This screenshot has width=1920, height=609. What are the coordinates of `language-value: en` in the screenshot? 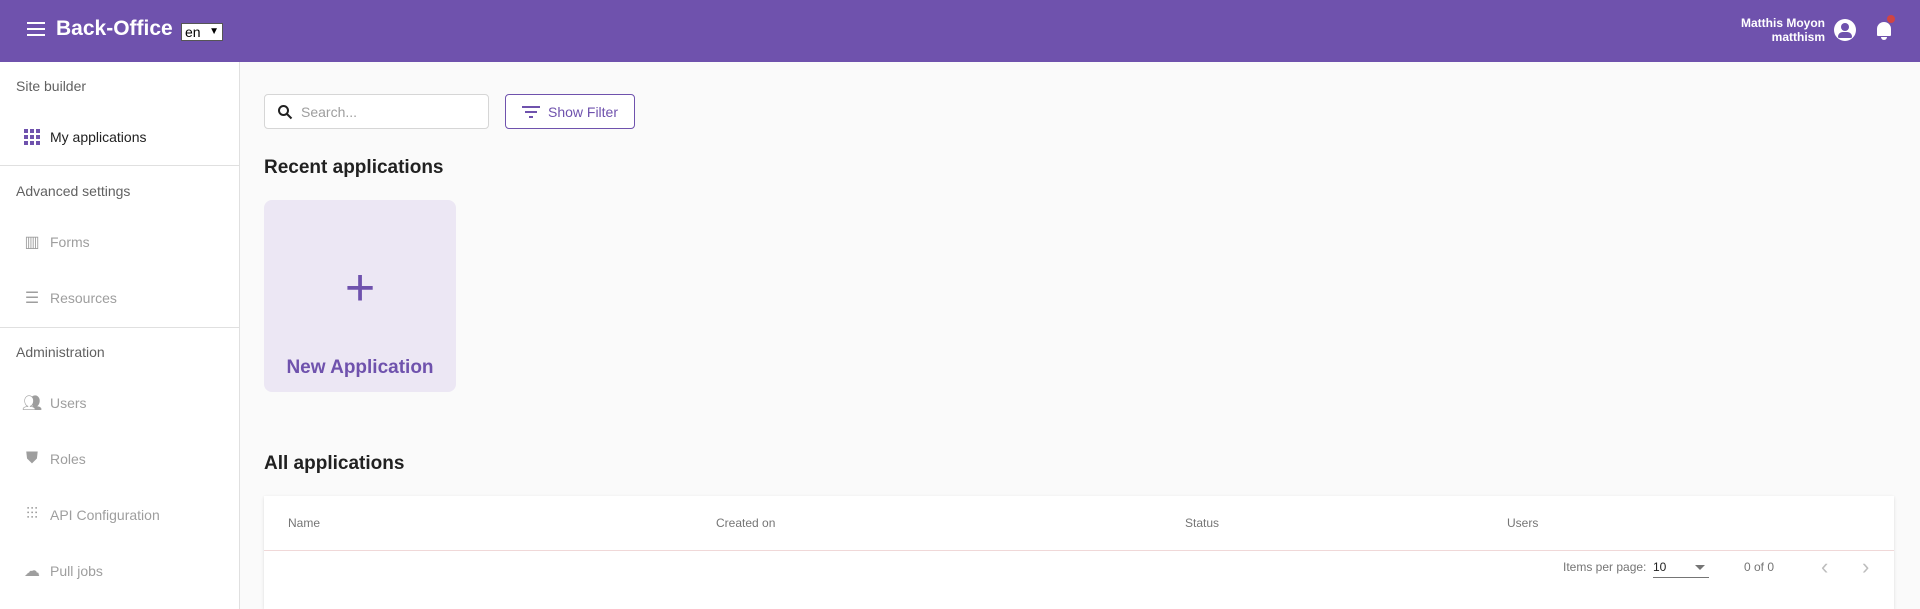 It's located at (193, 32).